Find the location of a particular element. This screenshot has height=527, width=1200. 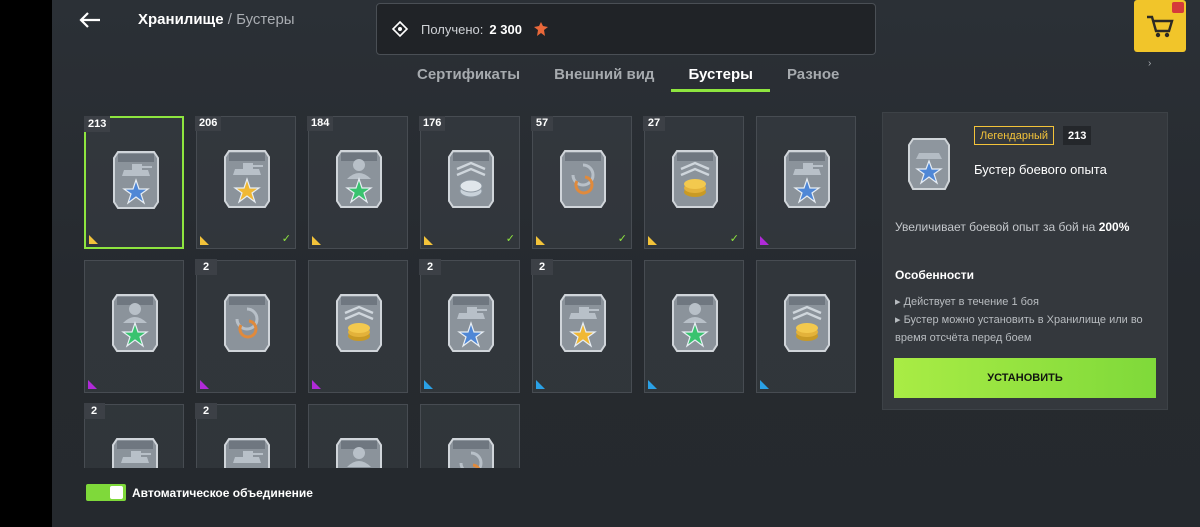

booster-name: Бустер боевого опыта is located at coordinates (1040, 169).